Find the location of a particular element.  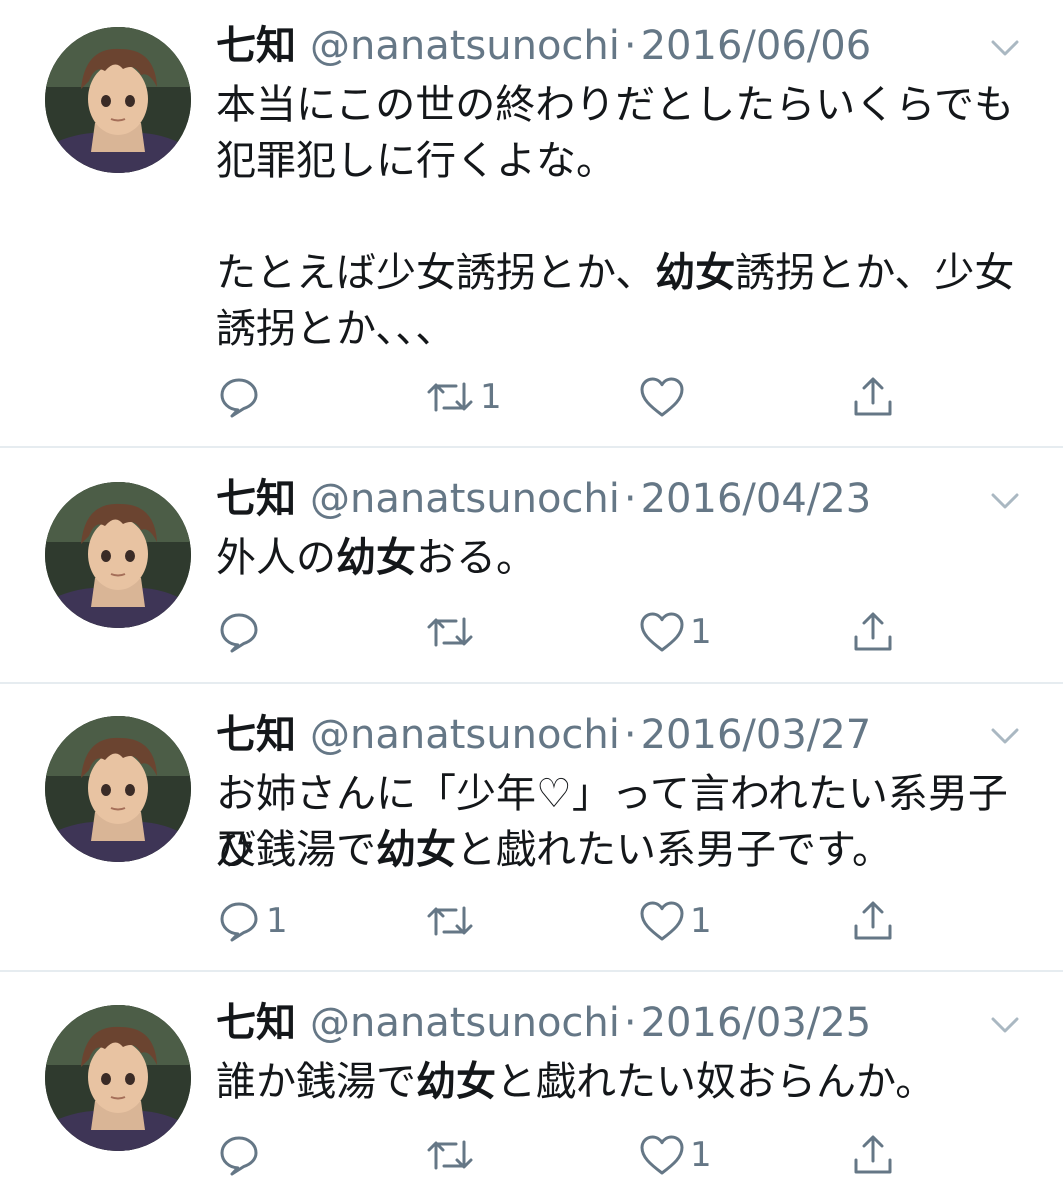

tweet-text-line: 本当にこの世の終わりだとしたらいくらでも is located at coordinates (621, 105).